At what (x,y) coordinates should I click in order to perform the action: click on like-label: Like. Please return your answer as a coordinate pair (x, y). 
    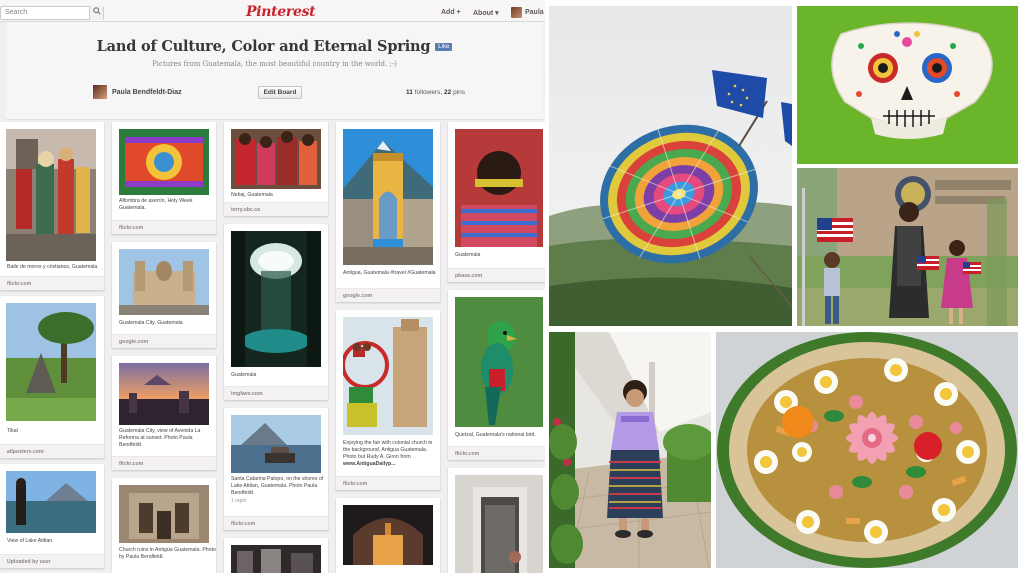
    Looking at the image, I should click on (444, 47).